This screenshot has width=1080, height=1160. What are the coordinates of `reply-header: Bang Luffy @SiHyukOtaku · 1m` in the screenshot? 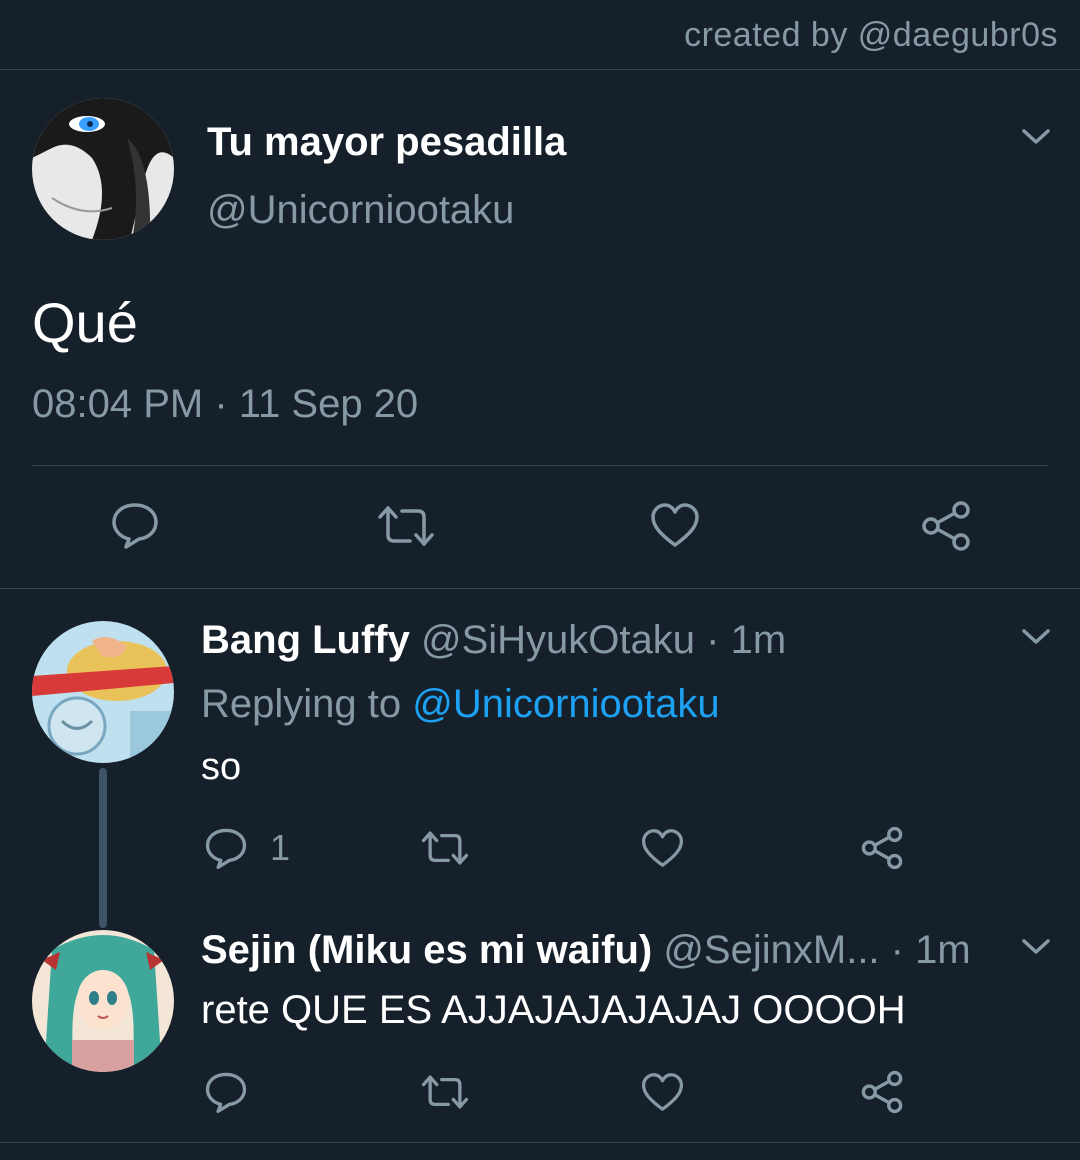 It's located at (493, 640).